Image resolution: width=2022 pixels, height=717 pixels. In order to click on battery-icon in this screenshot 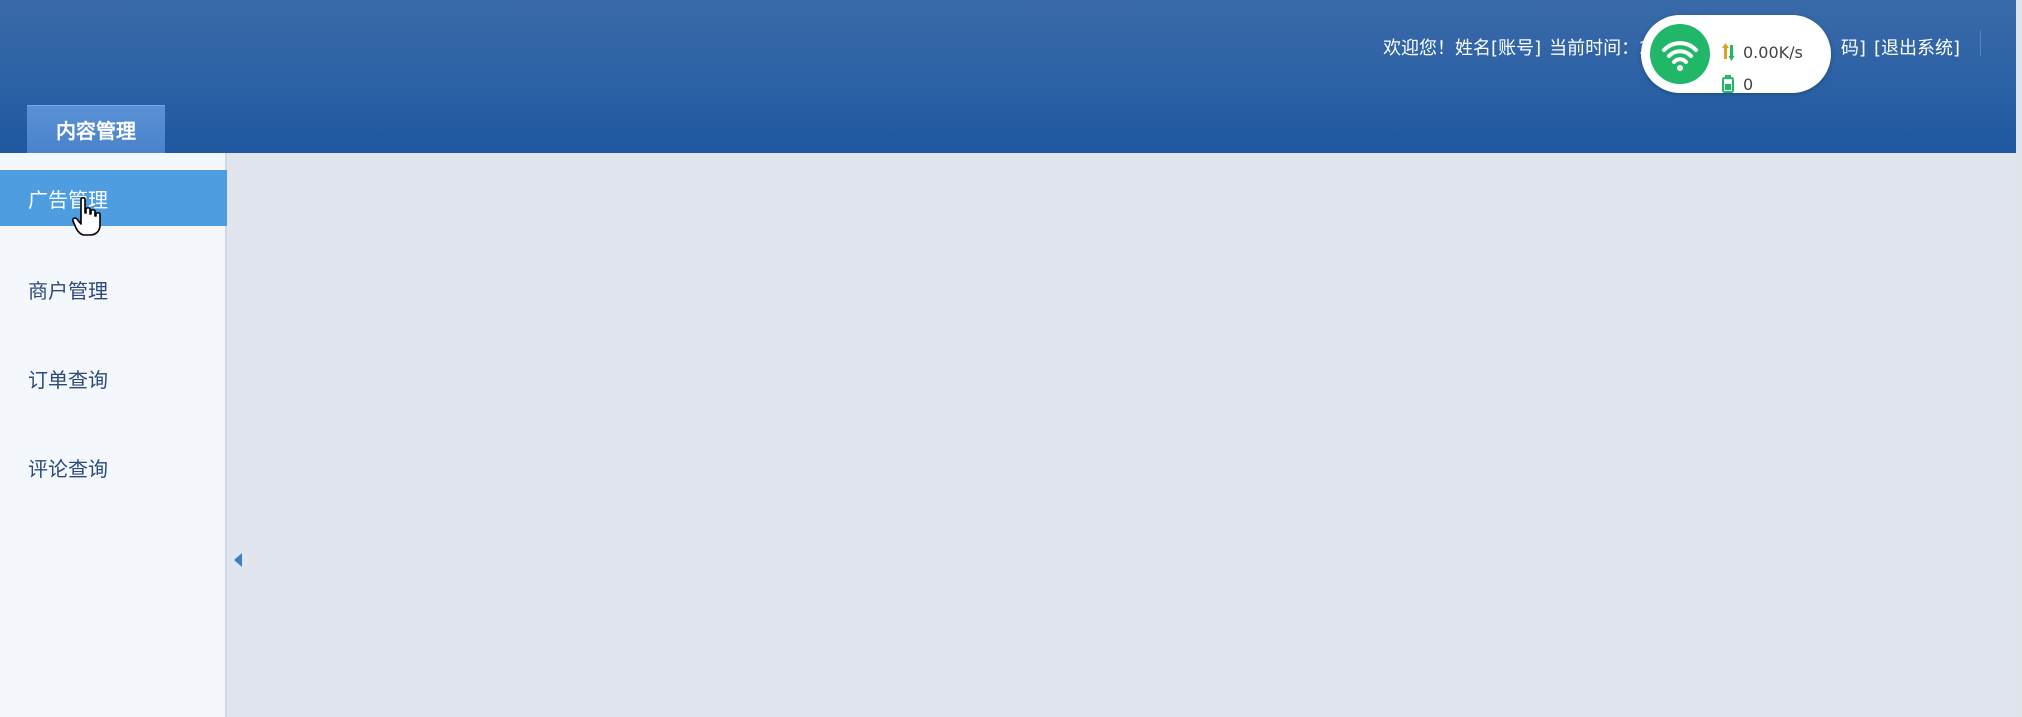, I will do `click(1728, 84)`.